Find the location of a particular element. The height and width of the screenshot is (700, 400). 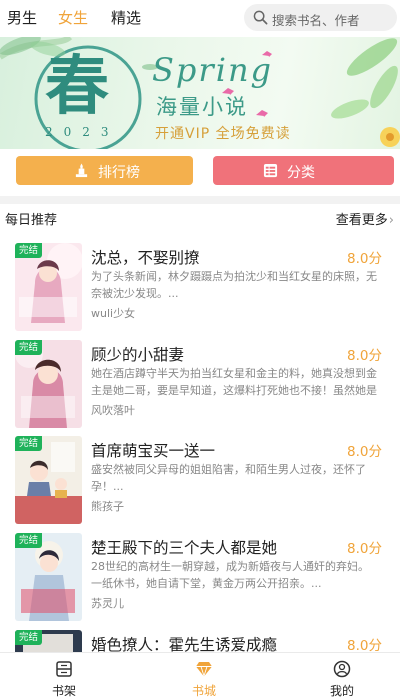

section-divider is located at coordinates (200, 200).